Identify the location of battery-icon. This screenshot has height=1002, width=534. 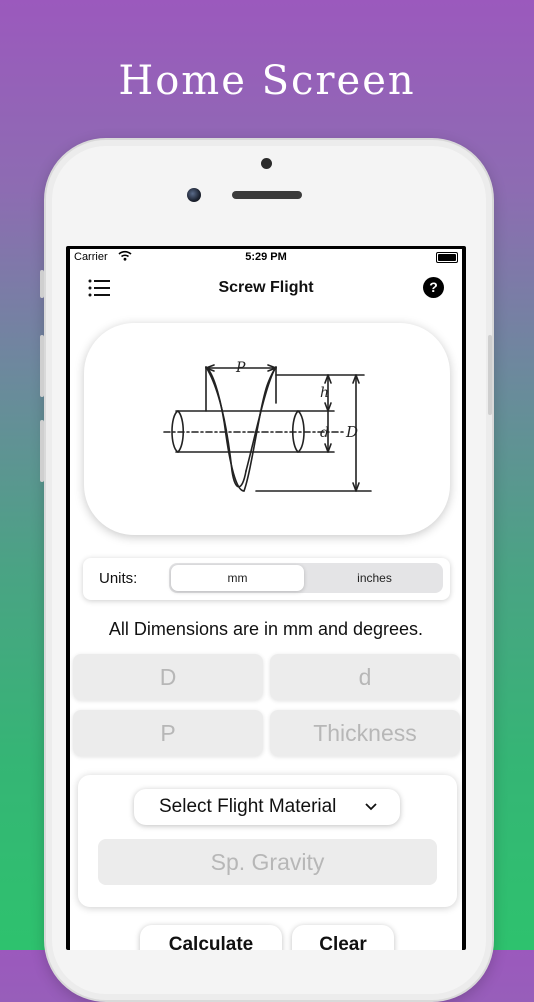
(447, 257).